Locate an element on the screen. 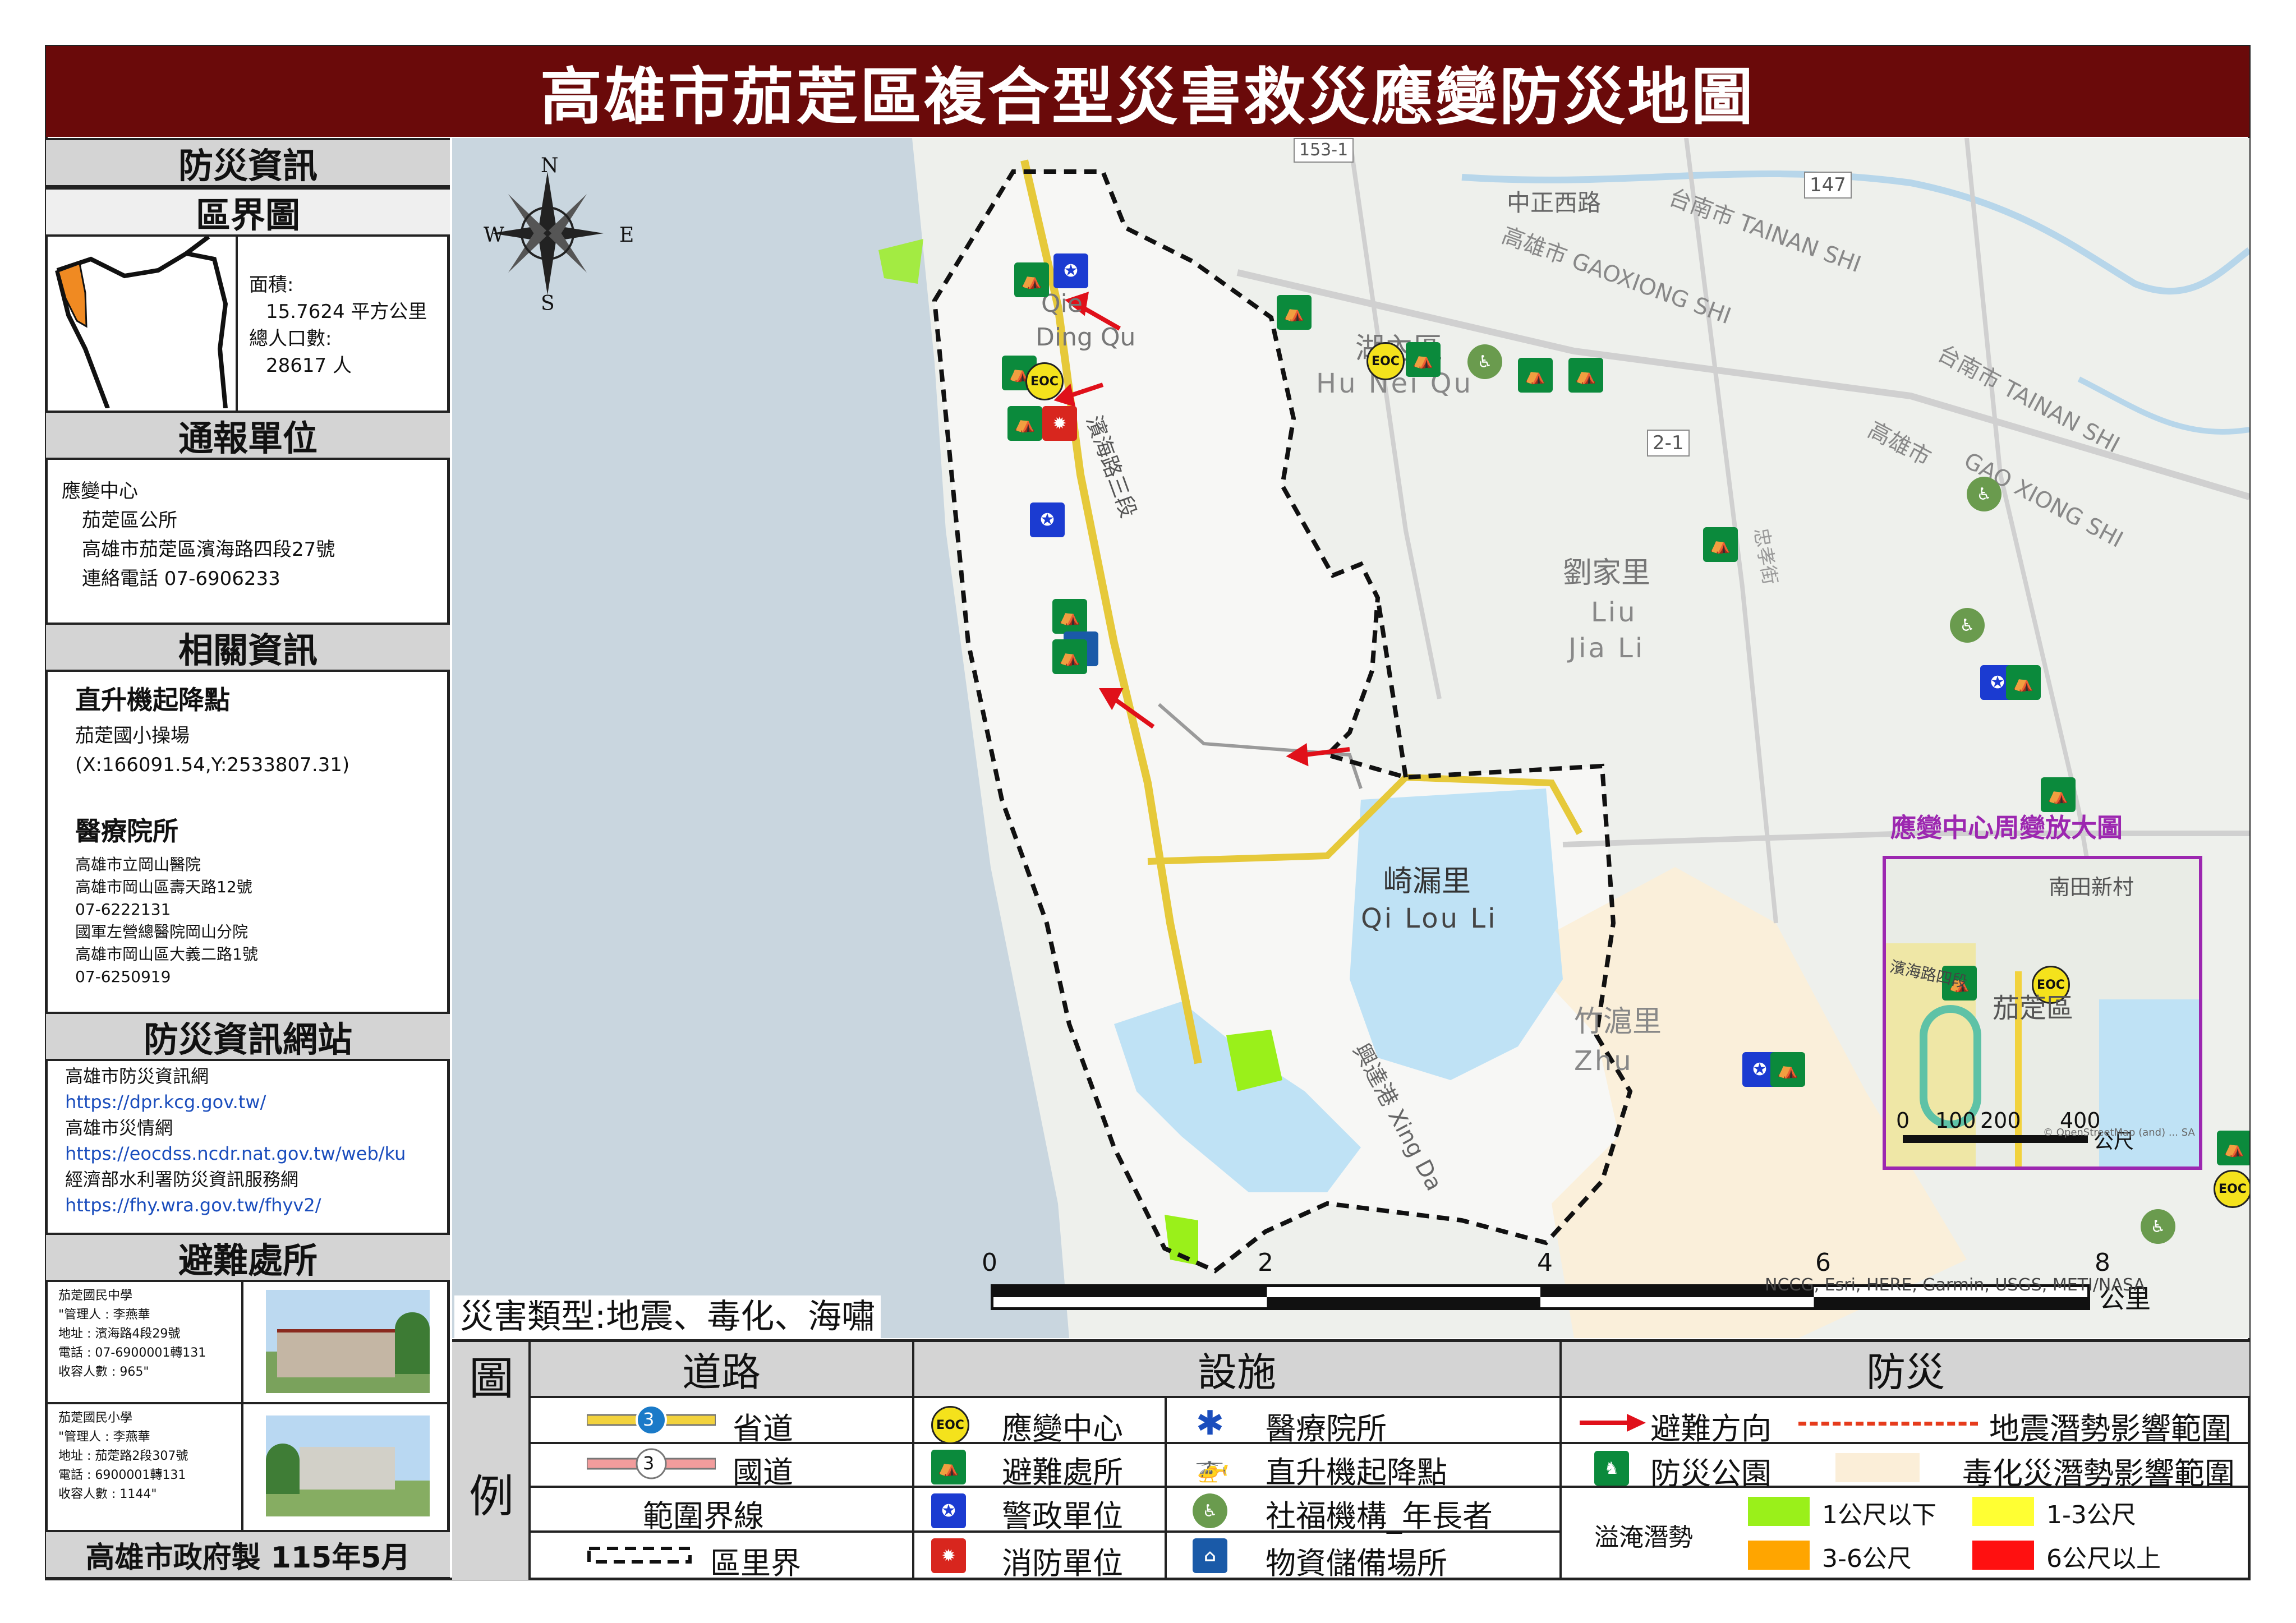  legend-col-road: 道路 is located at coordinates (721, 1370).